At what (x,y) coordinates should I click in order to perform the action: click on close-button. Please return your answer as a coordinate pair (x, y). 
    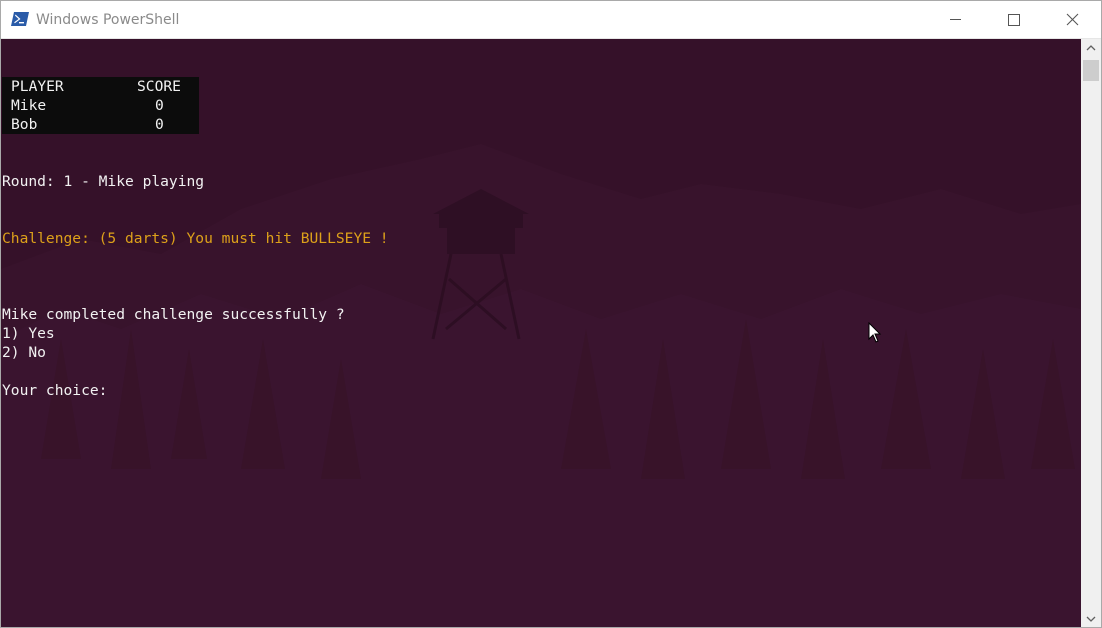
    Looking at the image, I should click on (1072, 19).